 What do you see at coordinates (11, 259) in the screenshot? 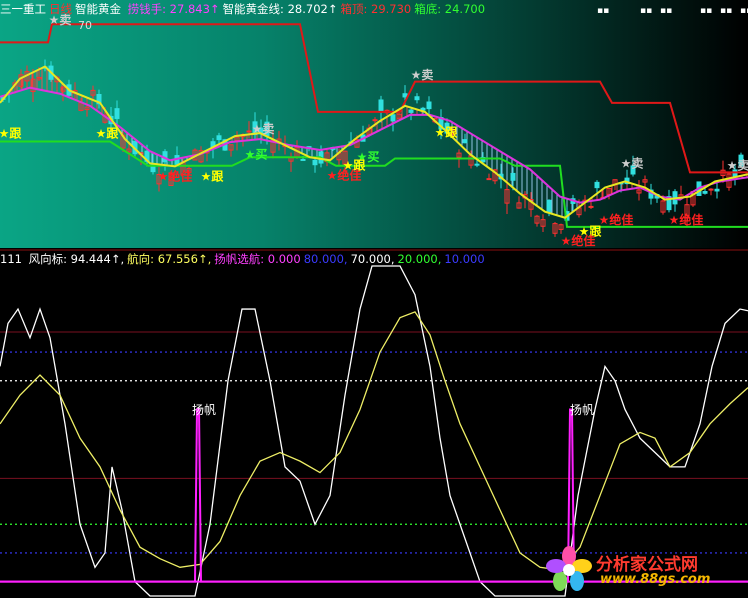
I see `sub-prefix: 111` at bounding box center [11, 259].